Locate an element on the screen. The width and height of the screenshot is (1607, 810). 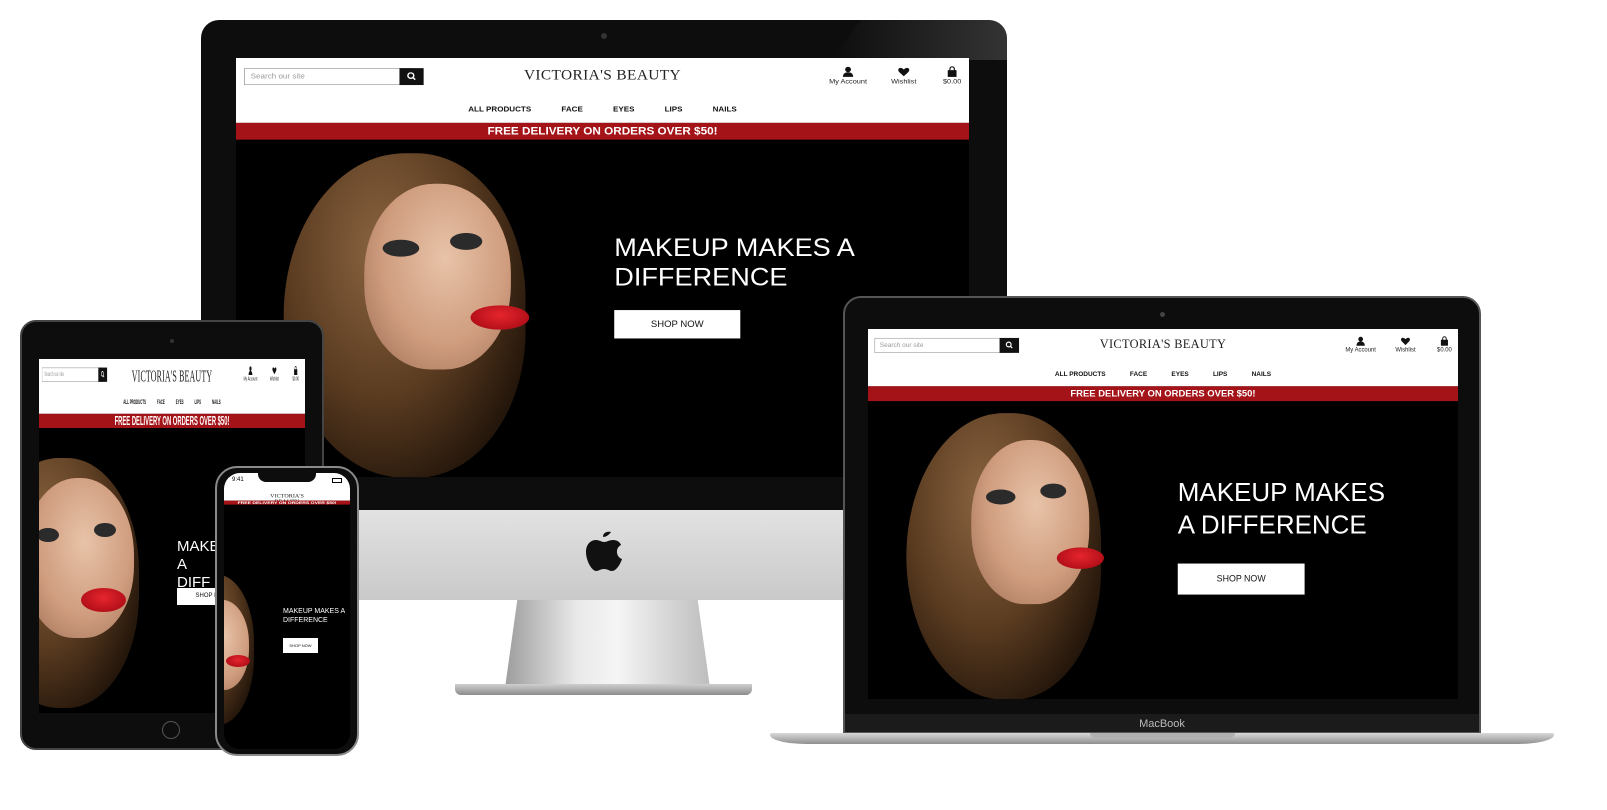
laptop-brand-label: MacBook is located at coordinates (1162, 724).